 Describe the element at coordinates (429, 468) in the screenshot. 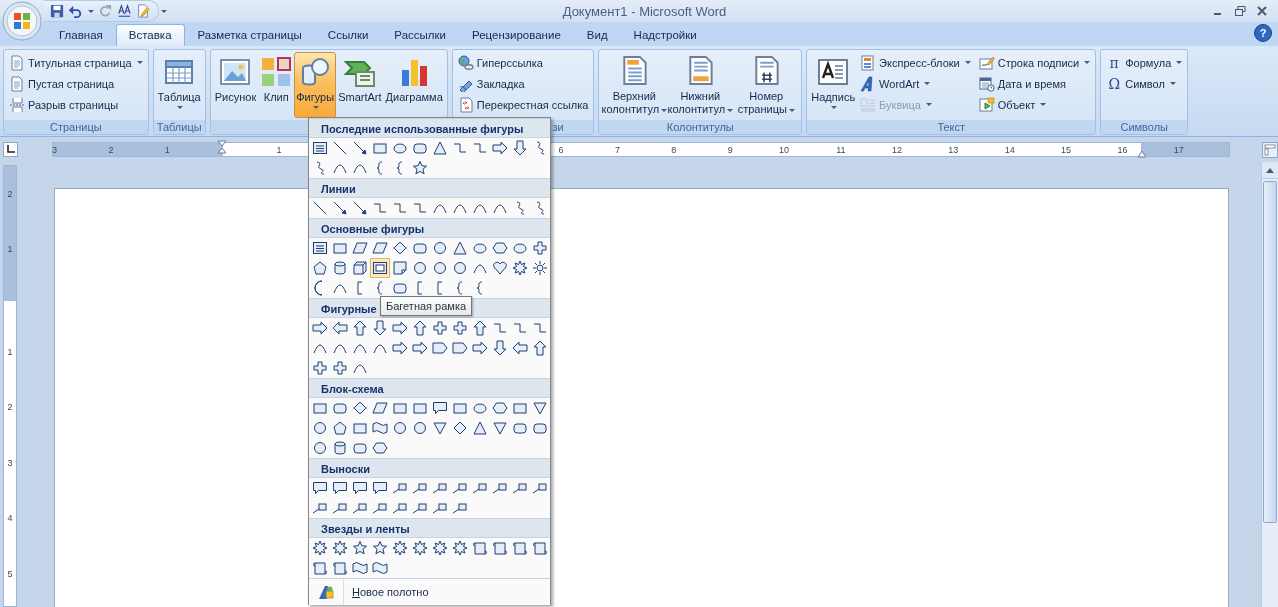

I see `section-header: Выноски` at that location.